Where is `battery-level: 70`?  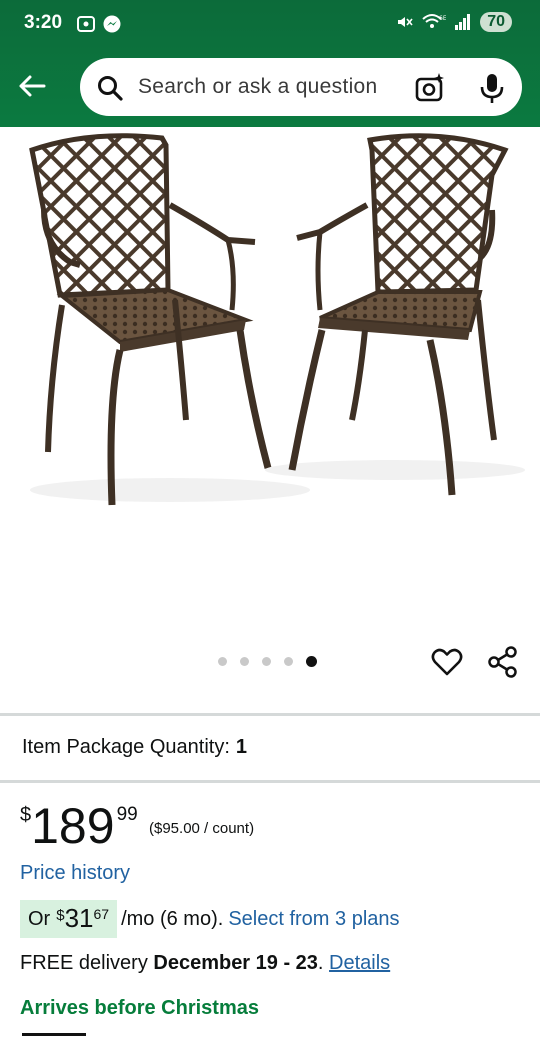 battery-level: 70 is located at coordinates (496, 22).